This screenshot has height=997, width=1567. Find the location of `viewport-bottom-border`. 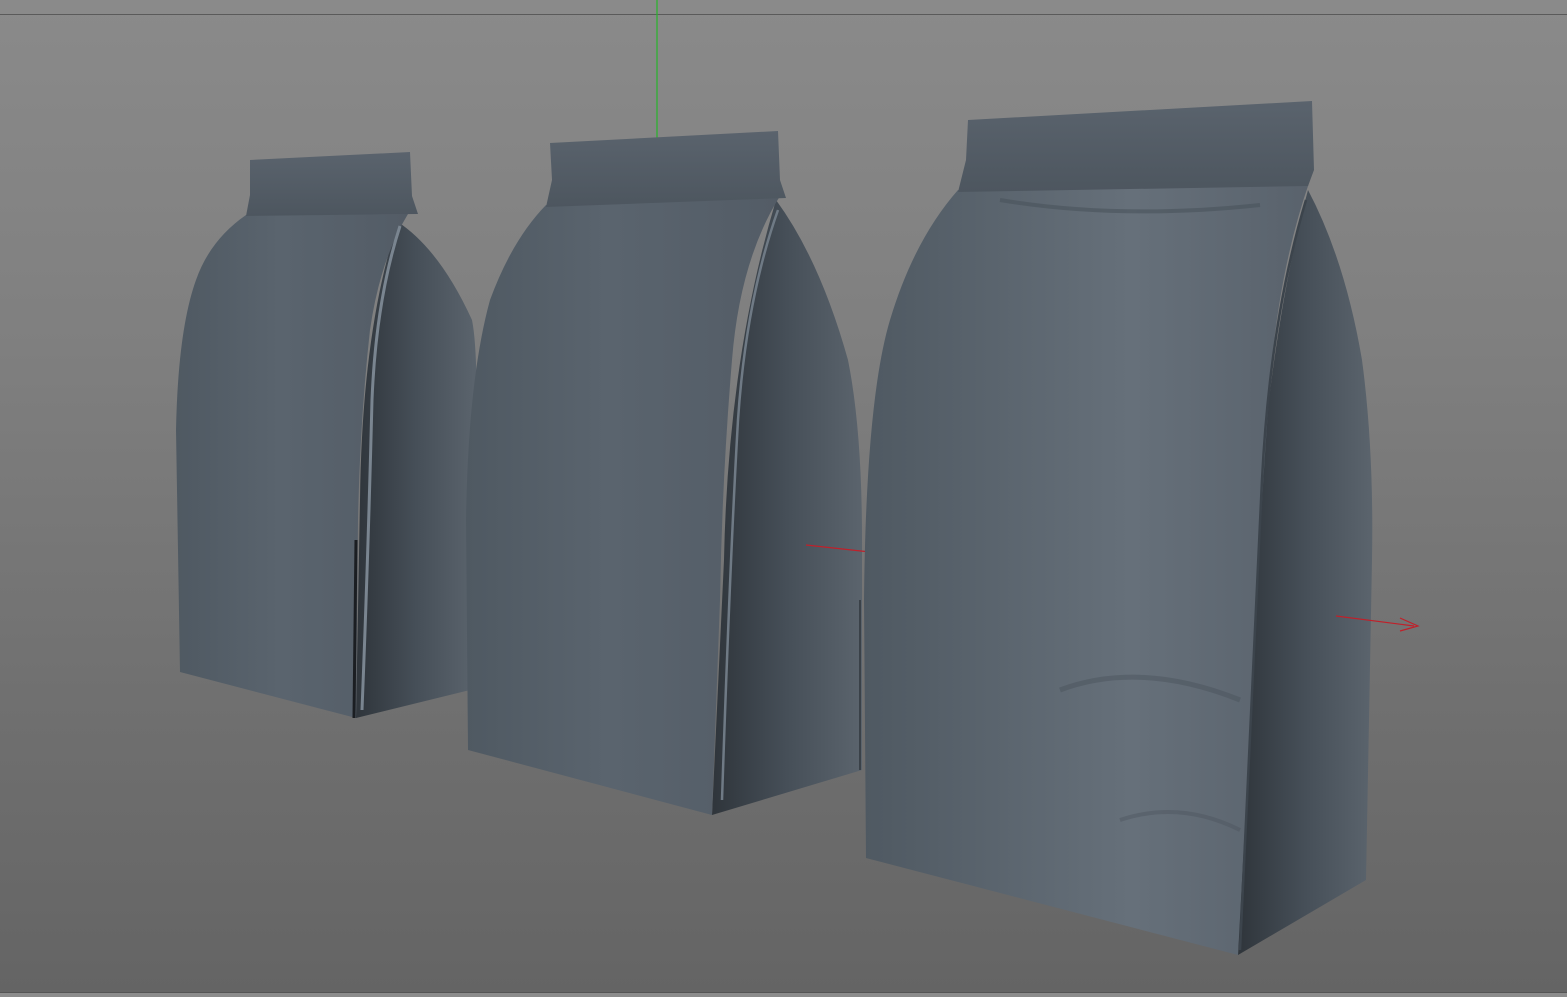

viewport-bottom-border is located at coordinates (783, 994).